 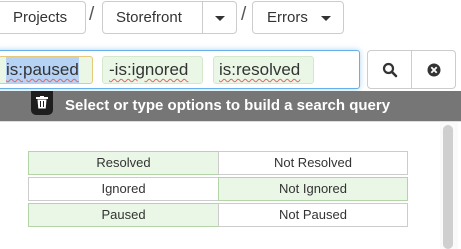 I want to click on panel-divider, so click(x=230, y=121).